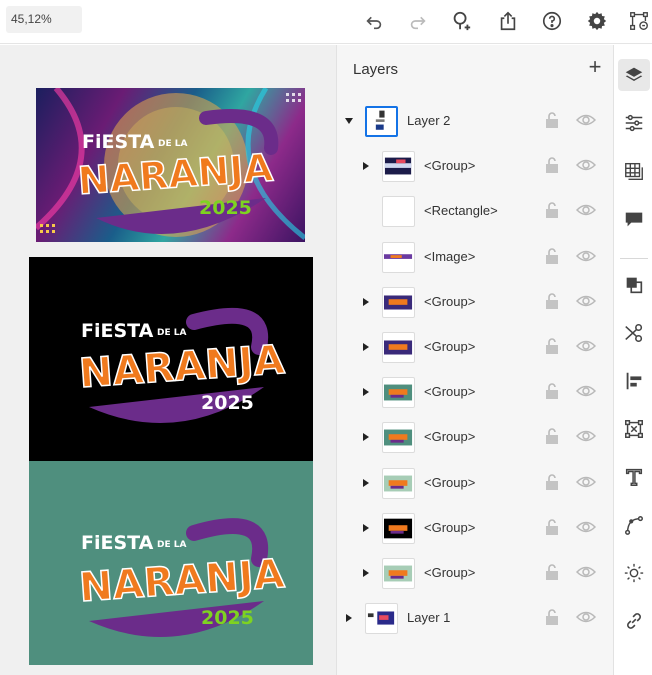 This screenshot has width=652, height=675. What do you see at coordinates (118, 142) in the screenshot?
I see `poster1-line1: FiESTA` at bounding box center [118, 142].